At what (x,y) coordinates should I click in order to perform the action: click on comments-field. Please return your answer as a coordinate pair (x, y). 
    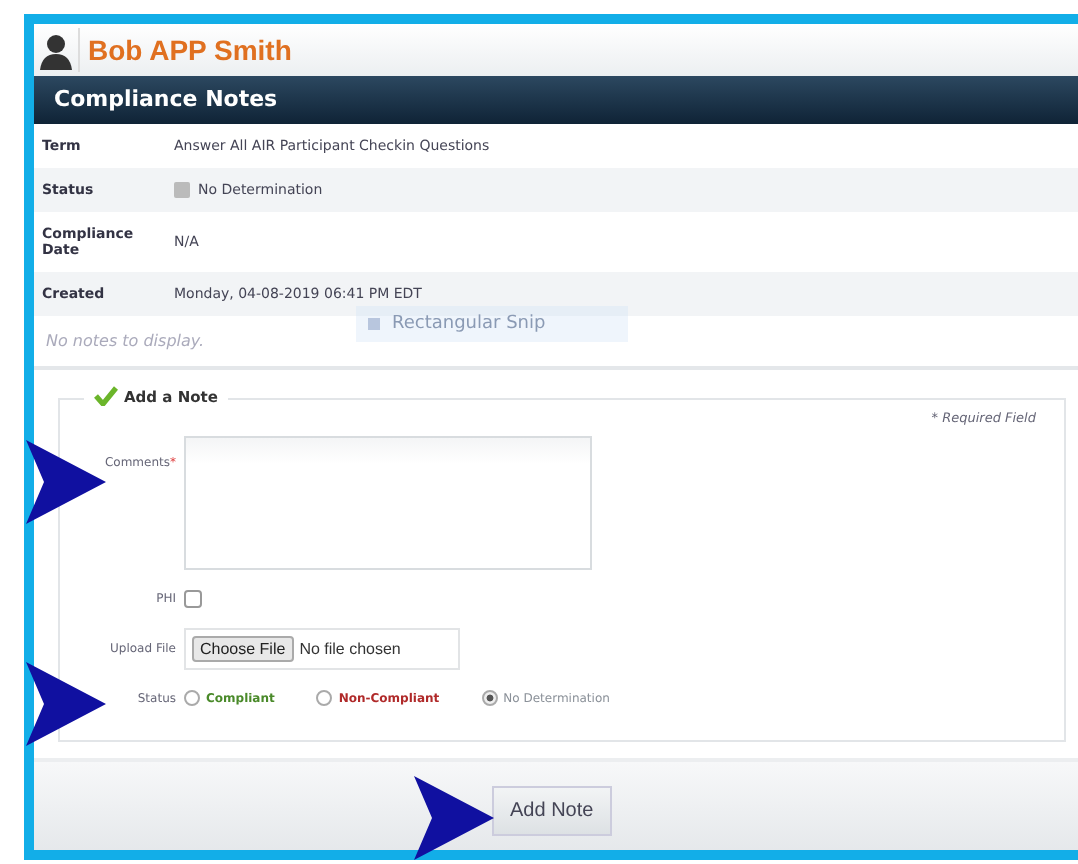
    Looking at the image, I should click on (388, 503).